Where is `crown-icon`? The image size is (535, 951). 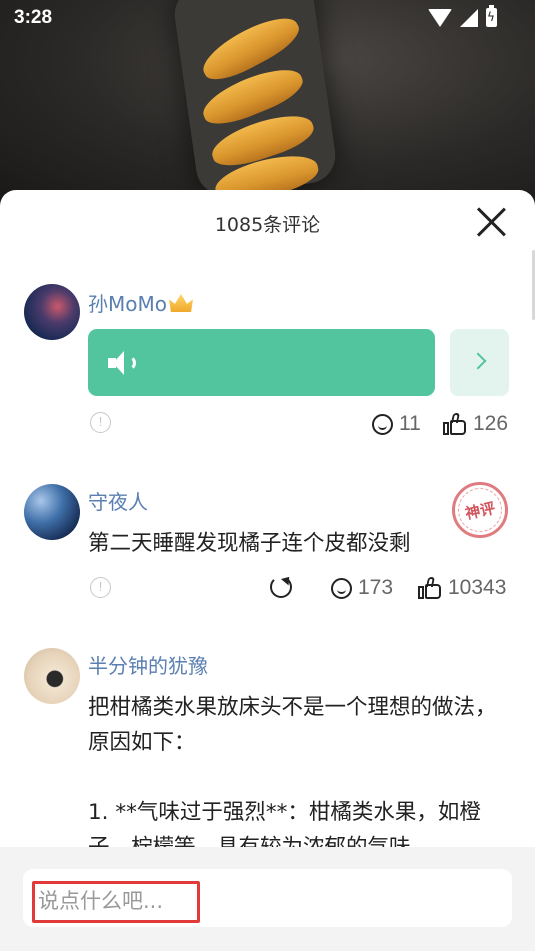
crown-icon is located at coordinates (180, 303).